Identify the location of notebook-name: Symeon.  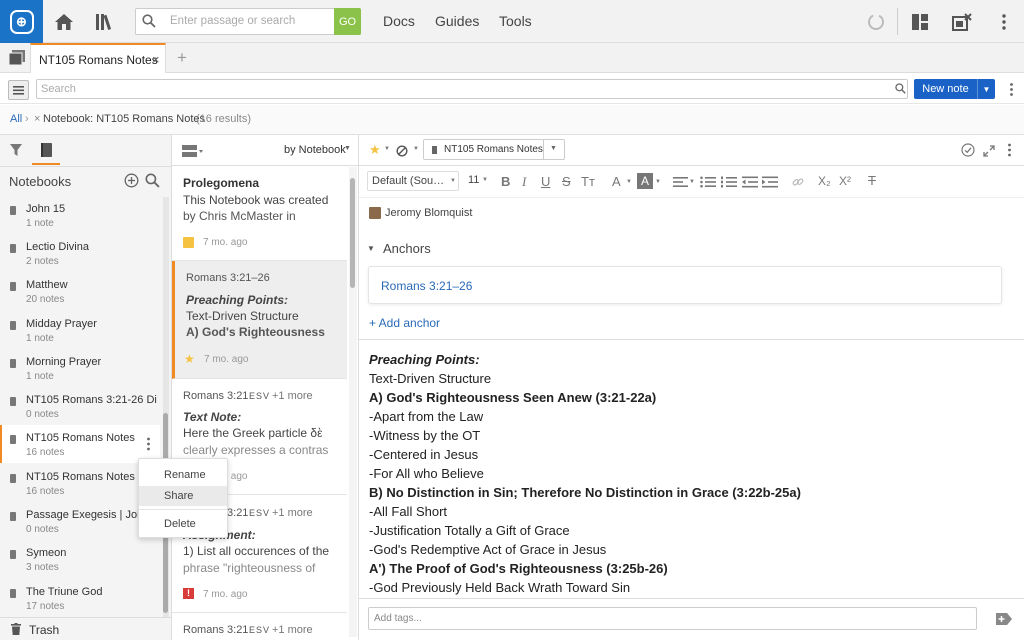
(46, 553).